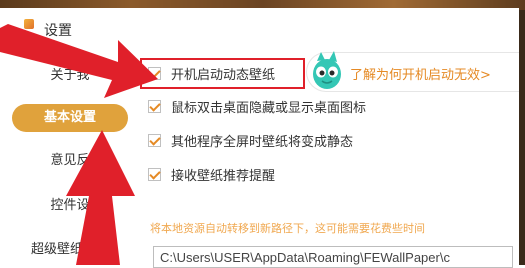 The height and width of the screenshot is (268, 525). I want to click on app-logo-icon, so click(29, 24).